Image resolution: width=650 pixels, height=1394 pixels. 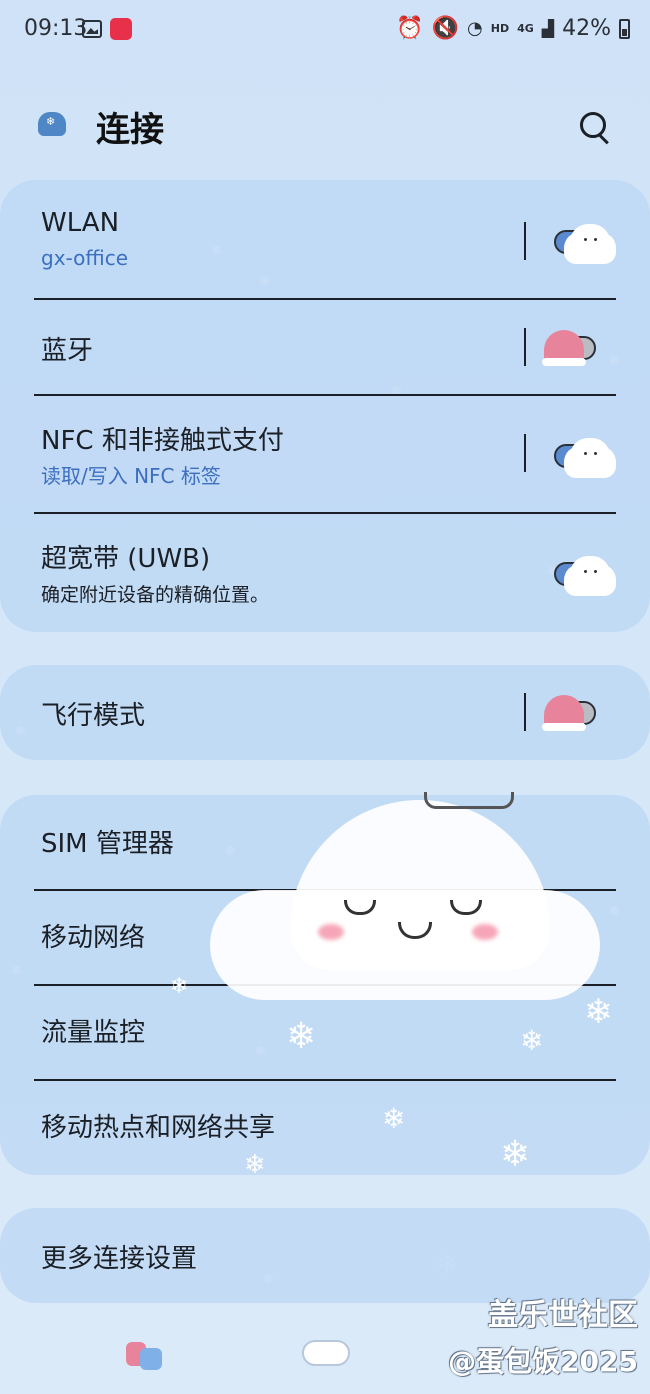 What do you see at coordinates (410, 28) in the screenshot?
I see `alarm-icon: ⏰` at bounding box center [410, 28].